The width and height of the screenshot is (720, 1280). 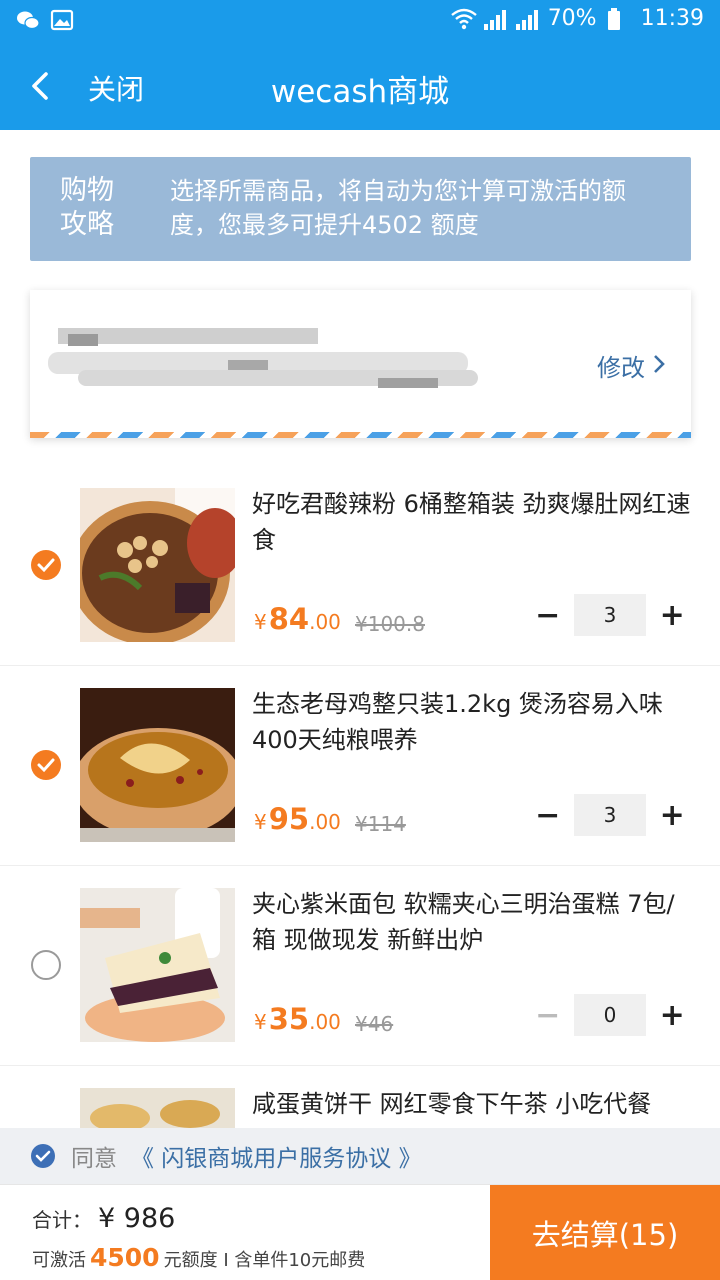 I want to click on unselected-checkbox, so click(x=46, y=965).